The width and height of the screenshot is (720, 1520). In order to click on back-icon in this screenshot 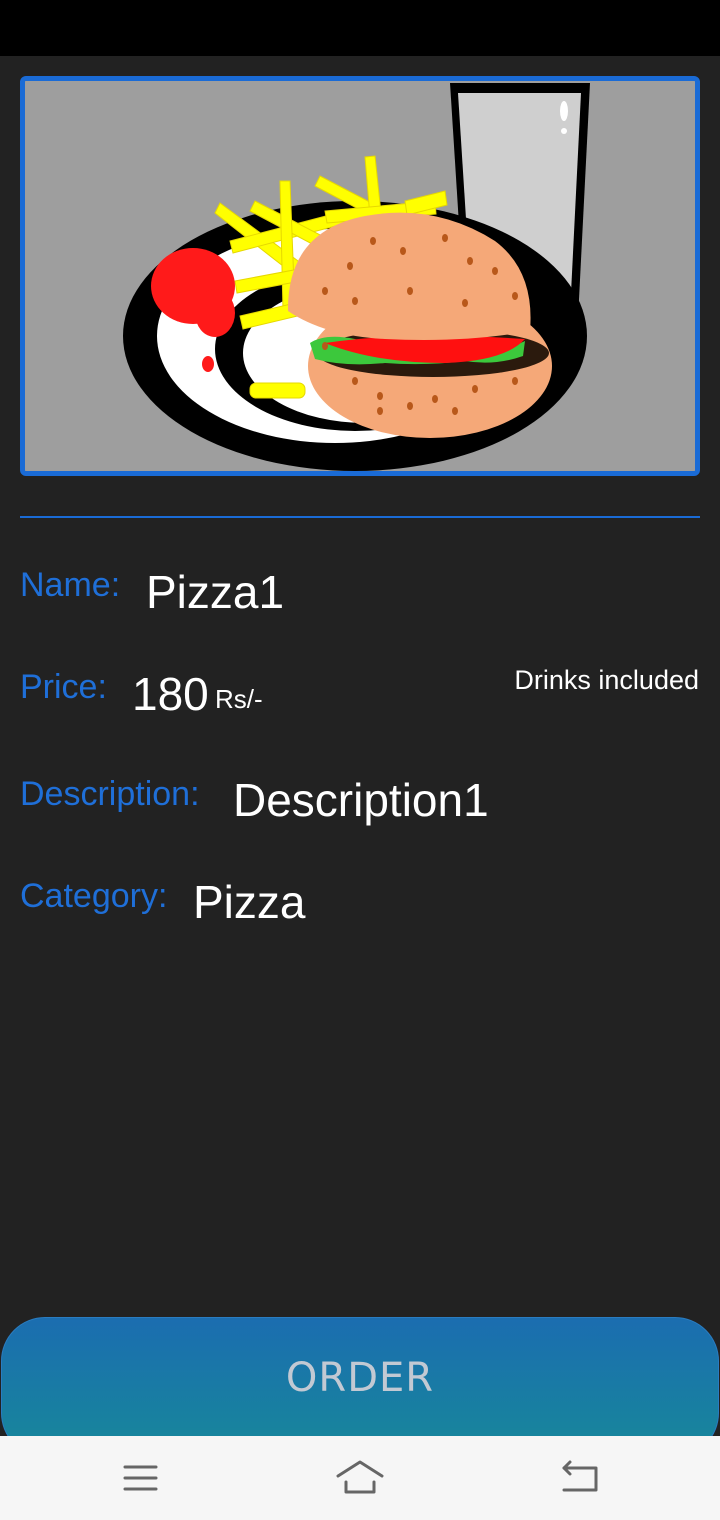, I will do `click(580, 1479)`.